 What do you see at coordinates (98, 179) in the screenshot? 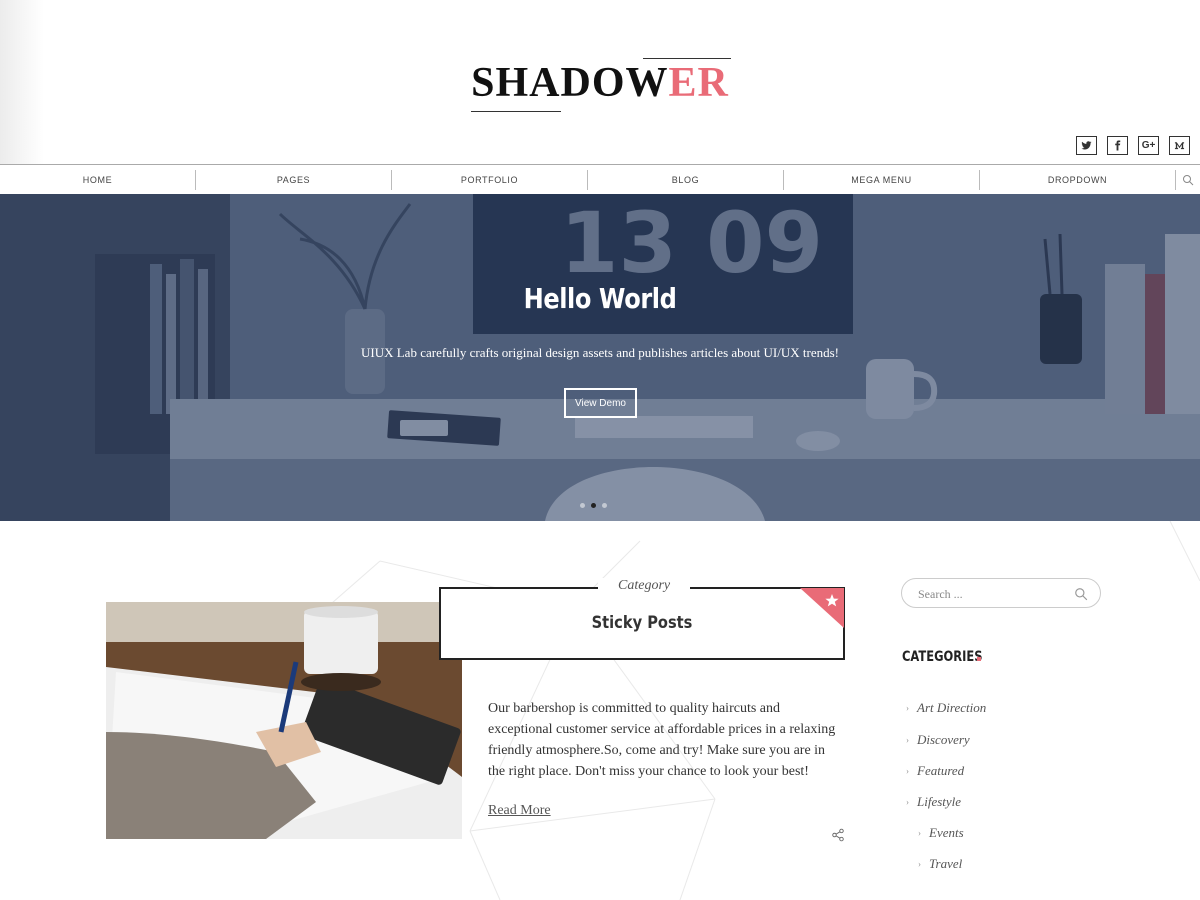
I see `nav-item-home: HOME` at bounding box center [98, 179].